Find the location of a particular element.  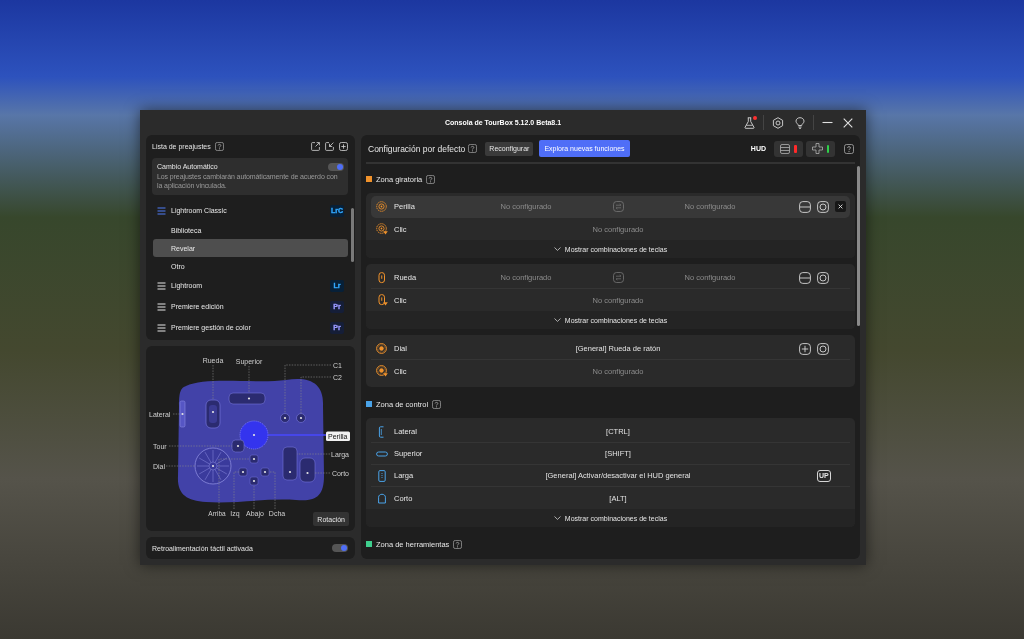

import-icon is located at coordinates (329, 146).